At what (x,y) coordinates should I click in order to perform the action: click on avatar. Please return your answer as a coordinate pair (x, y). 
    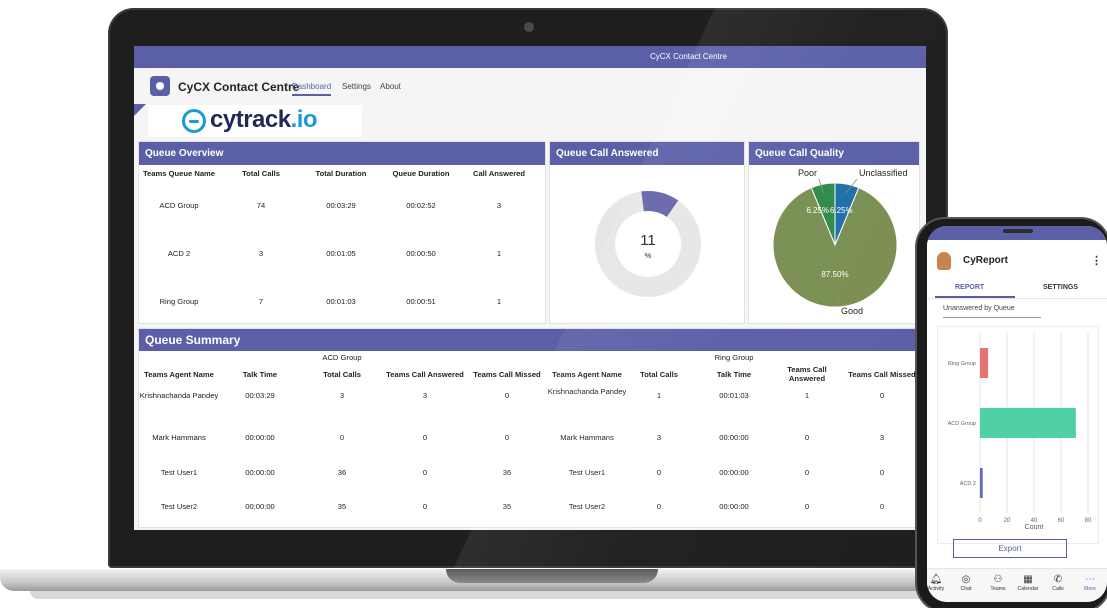
    Looking at the image, I should click on (944, 261).